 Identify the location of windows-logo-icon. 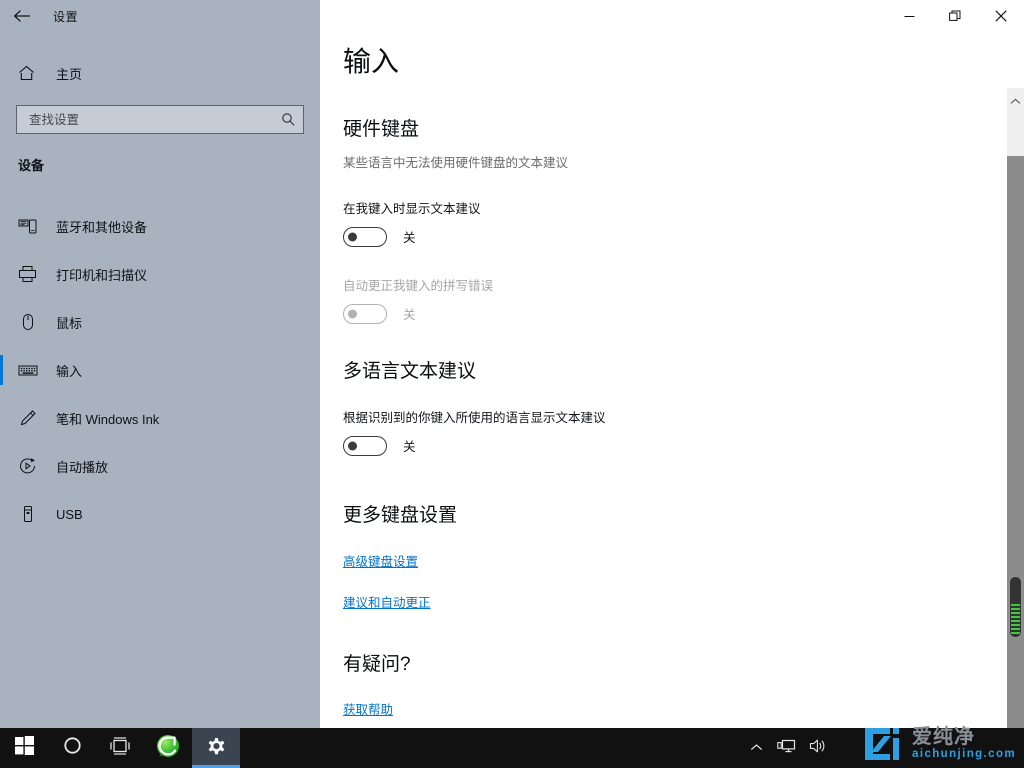
(24, 748).